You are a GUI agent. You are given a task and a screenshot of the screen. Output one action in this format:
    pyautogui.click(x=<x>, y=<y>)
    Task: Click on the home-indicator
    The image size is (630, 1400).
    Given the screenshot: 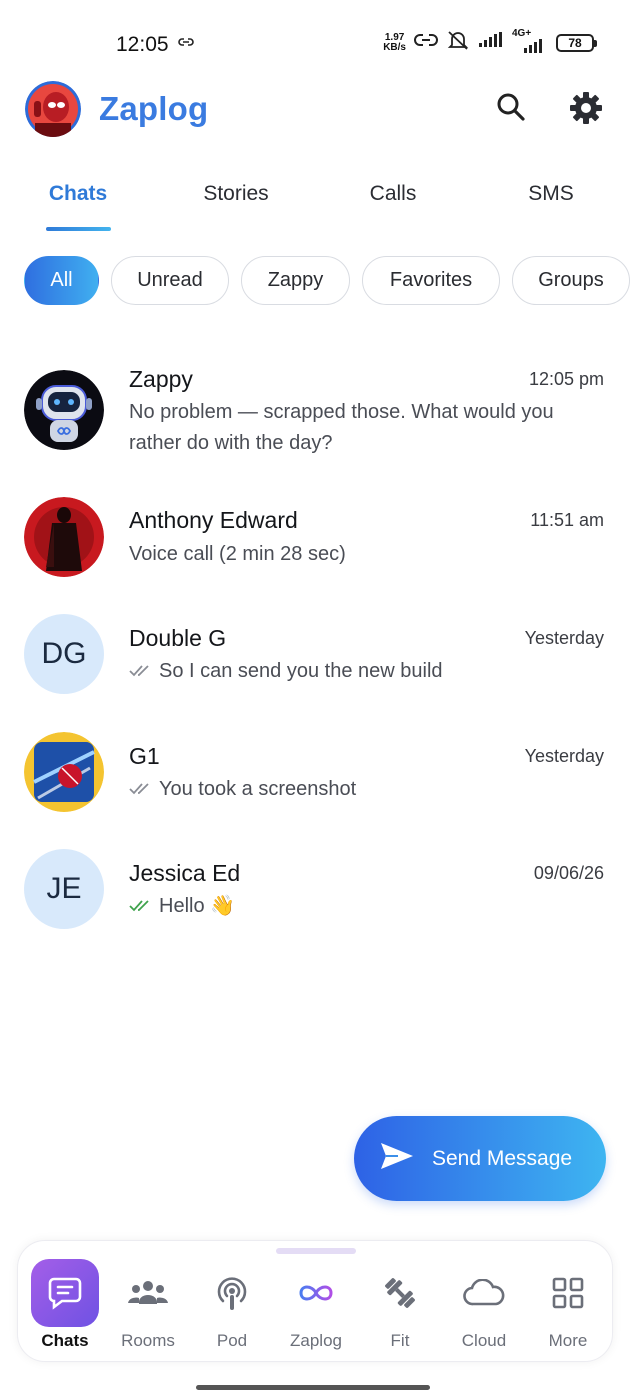 What is the action you would take?
    pyautogui.click(x=313, y=1387)
    